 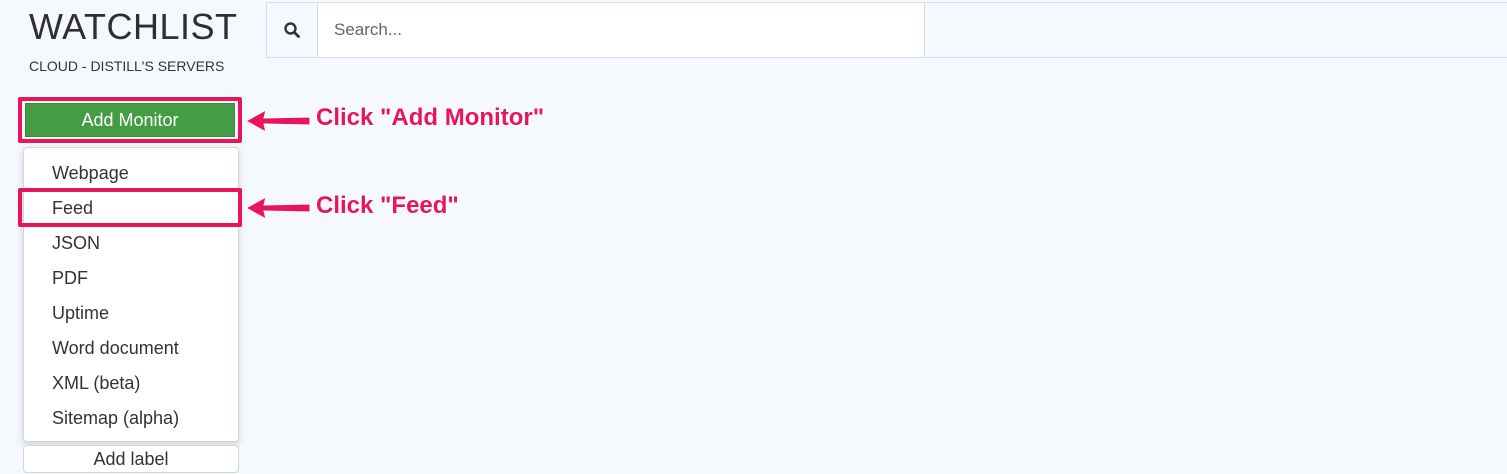 I want to click on arrow-to-add-monitor, so click(x=277, y=121).